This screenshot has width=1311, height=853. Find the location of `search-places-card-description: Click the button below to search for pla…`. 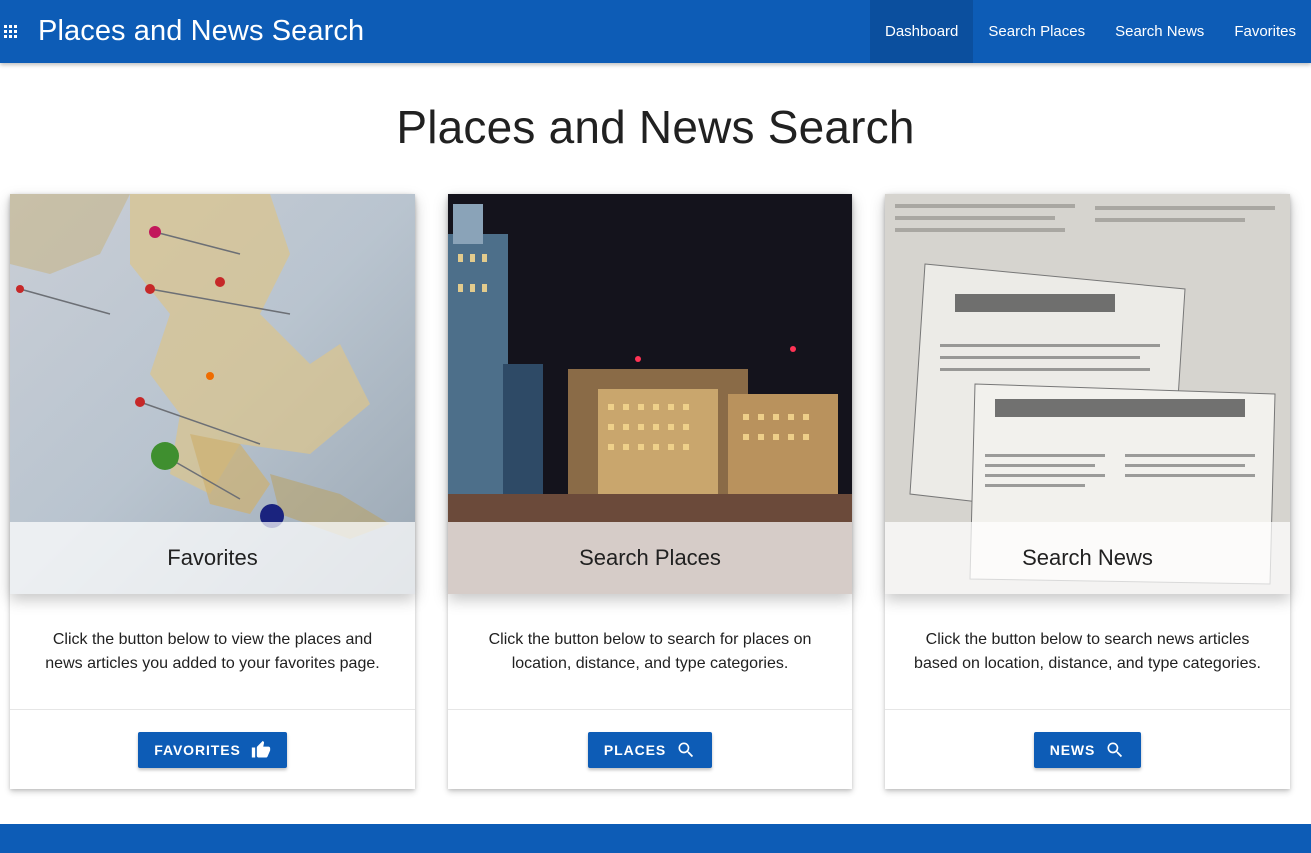

search-places-card-description: Click the button below to search for pla… is located at coordinates (650, 652).